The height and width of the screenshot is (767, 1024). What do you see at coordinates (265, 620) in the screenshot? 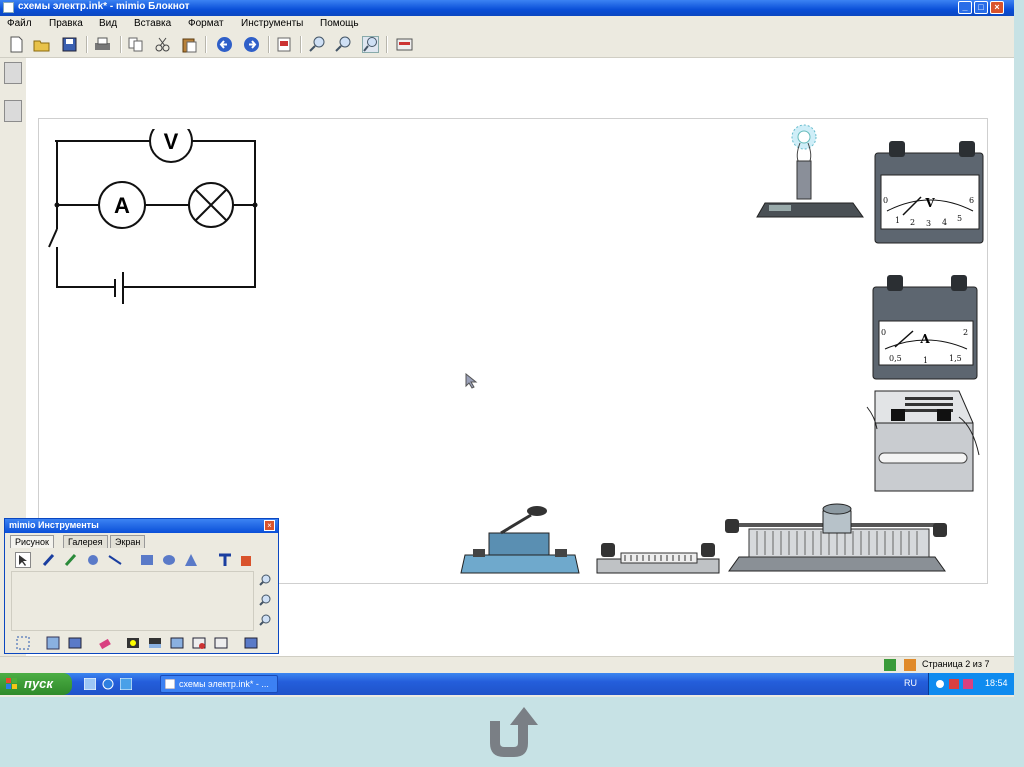
I see `zoom-fit-tool-icon` at bounding box center [265, 620].